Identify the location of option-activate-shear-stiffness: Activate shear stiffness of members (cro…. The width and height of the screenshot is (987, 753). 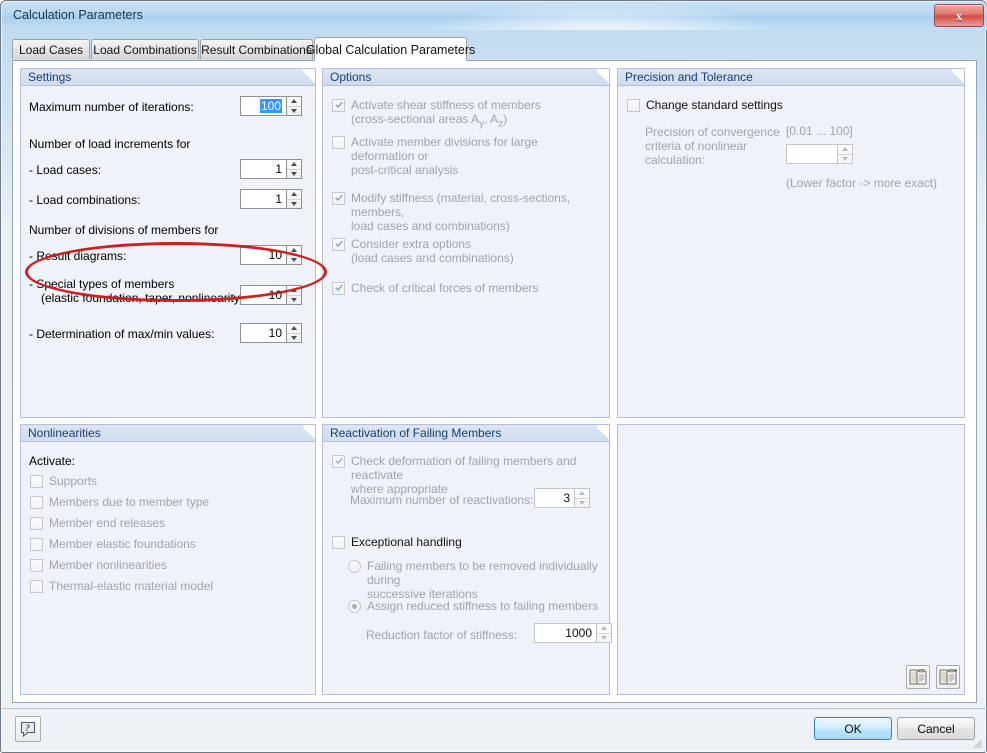
(466, 114).